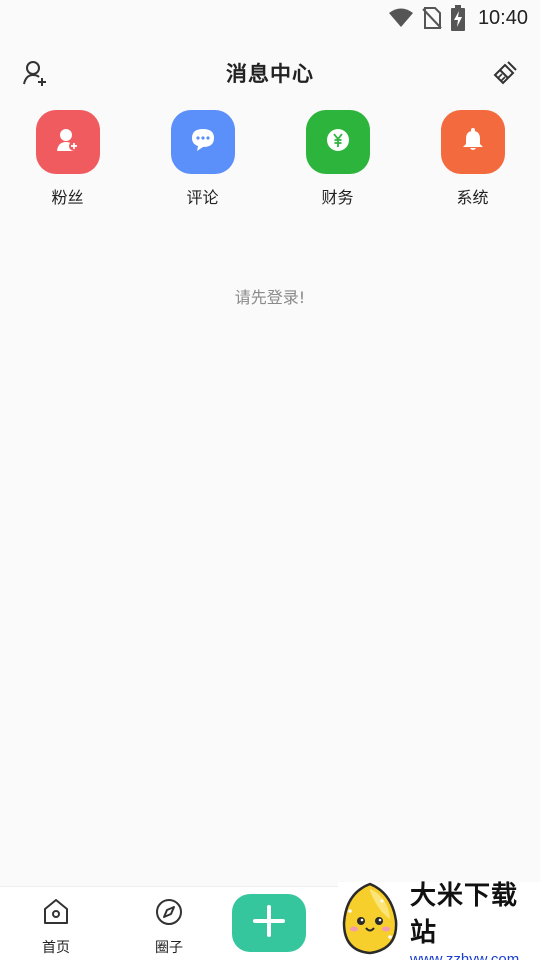 This screenshot has width=540, height=960. What do you see at coordinates (56, 948) in the screenshot?
I see `tab-label: 首页` at bounding box center [56, 948].